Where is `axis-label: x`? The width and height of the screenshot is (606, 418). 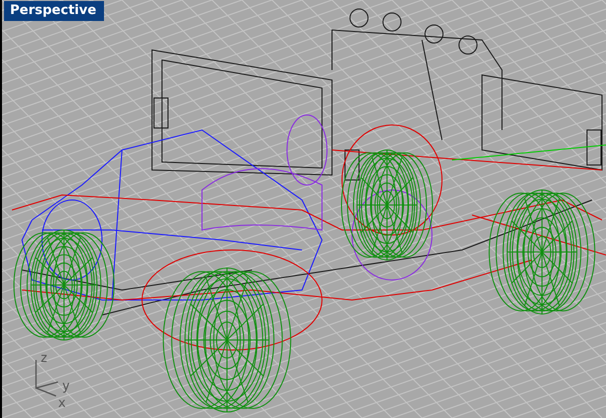
axis-label: x is located at coordinates (62, 403).